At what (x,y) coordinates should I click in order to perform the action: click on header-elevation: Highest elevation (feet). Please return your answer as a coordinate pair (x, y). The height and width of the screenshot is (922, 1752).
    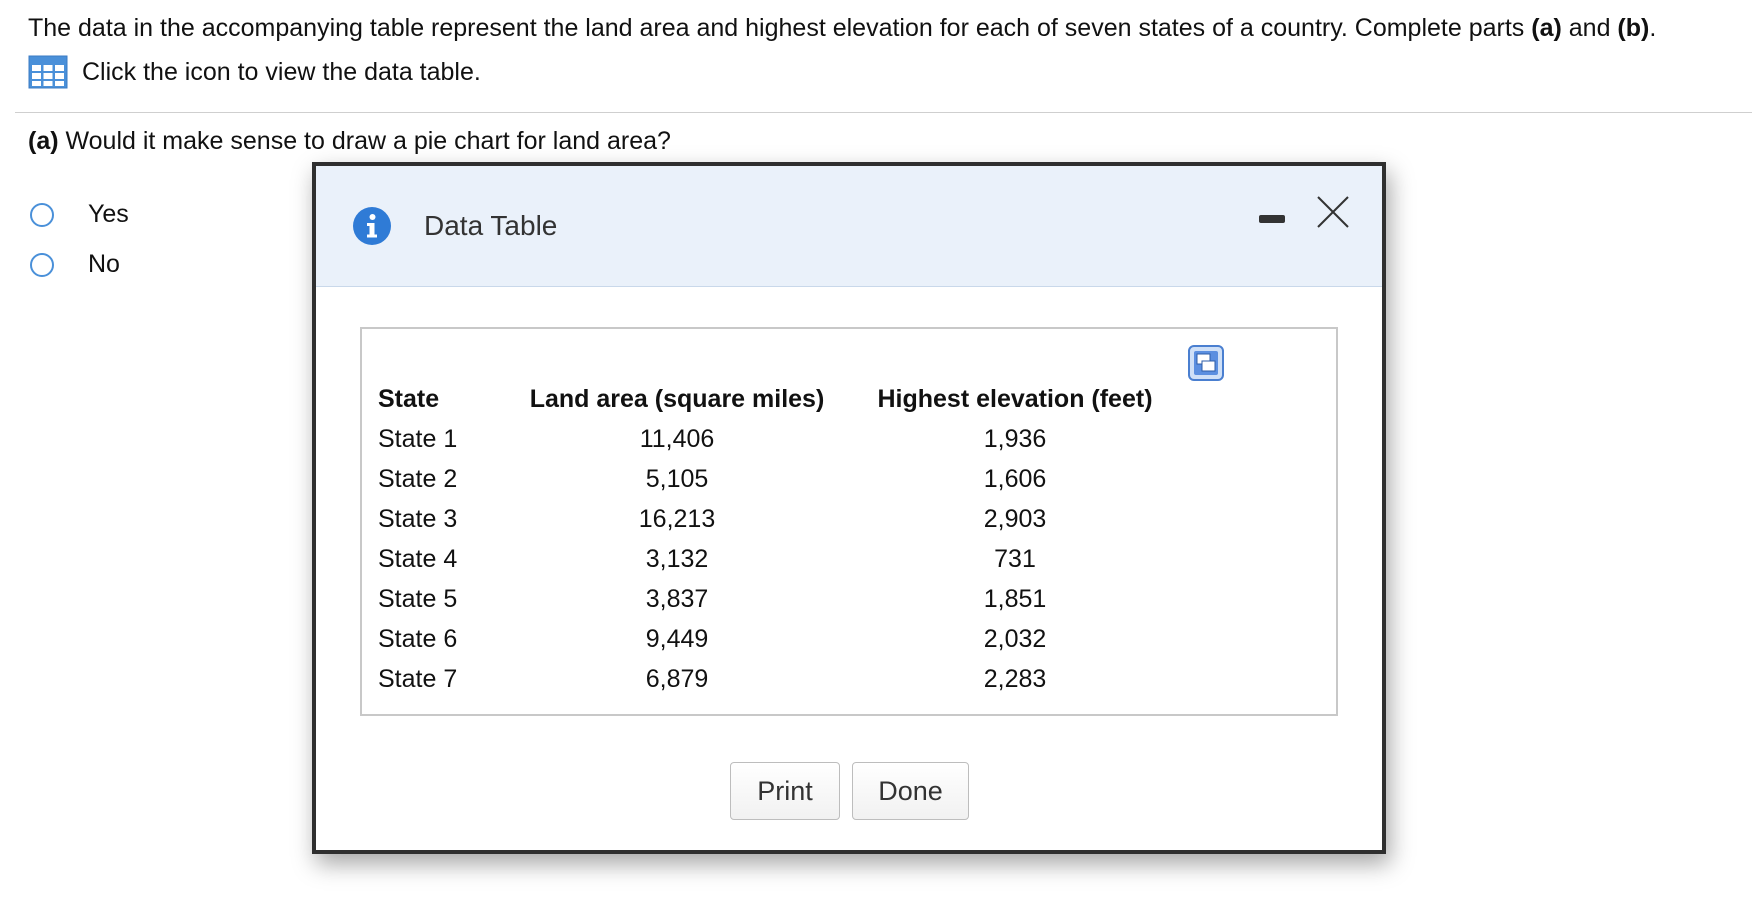
    Looking at the image, I should click on (1015, 398).